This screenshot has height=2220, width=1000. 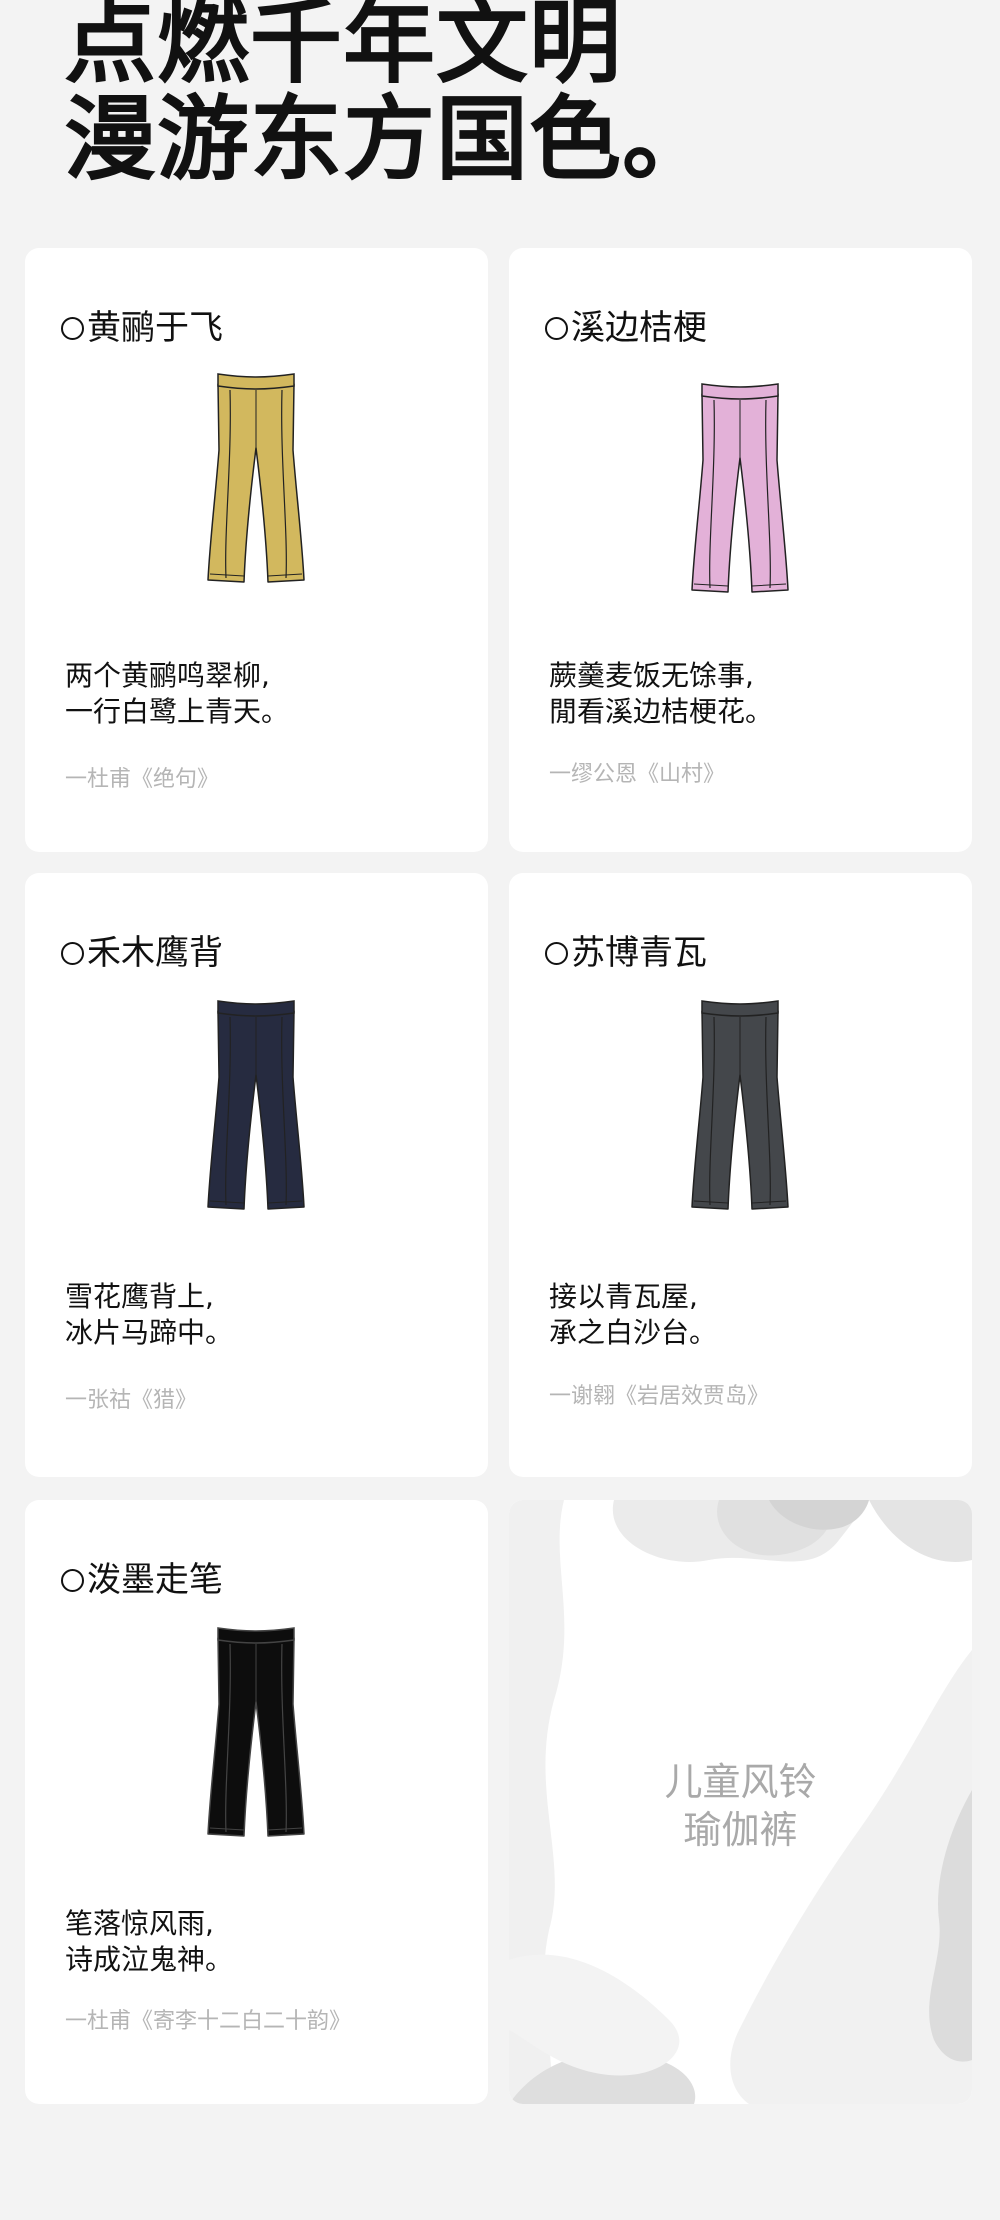 I want to click on color-card: 溪边桔梗 蕨羹麦饭无馀事, 閒看溪边桔梗花。 一缪公恩《山村》, so click(x=740, y=550).